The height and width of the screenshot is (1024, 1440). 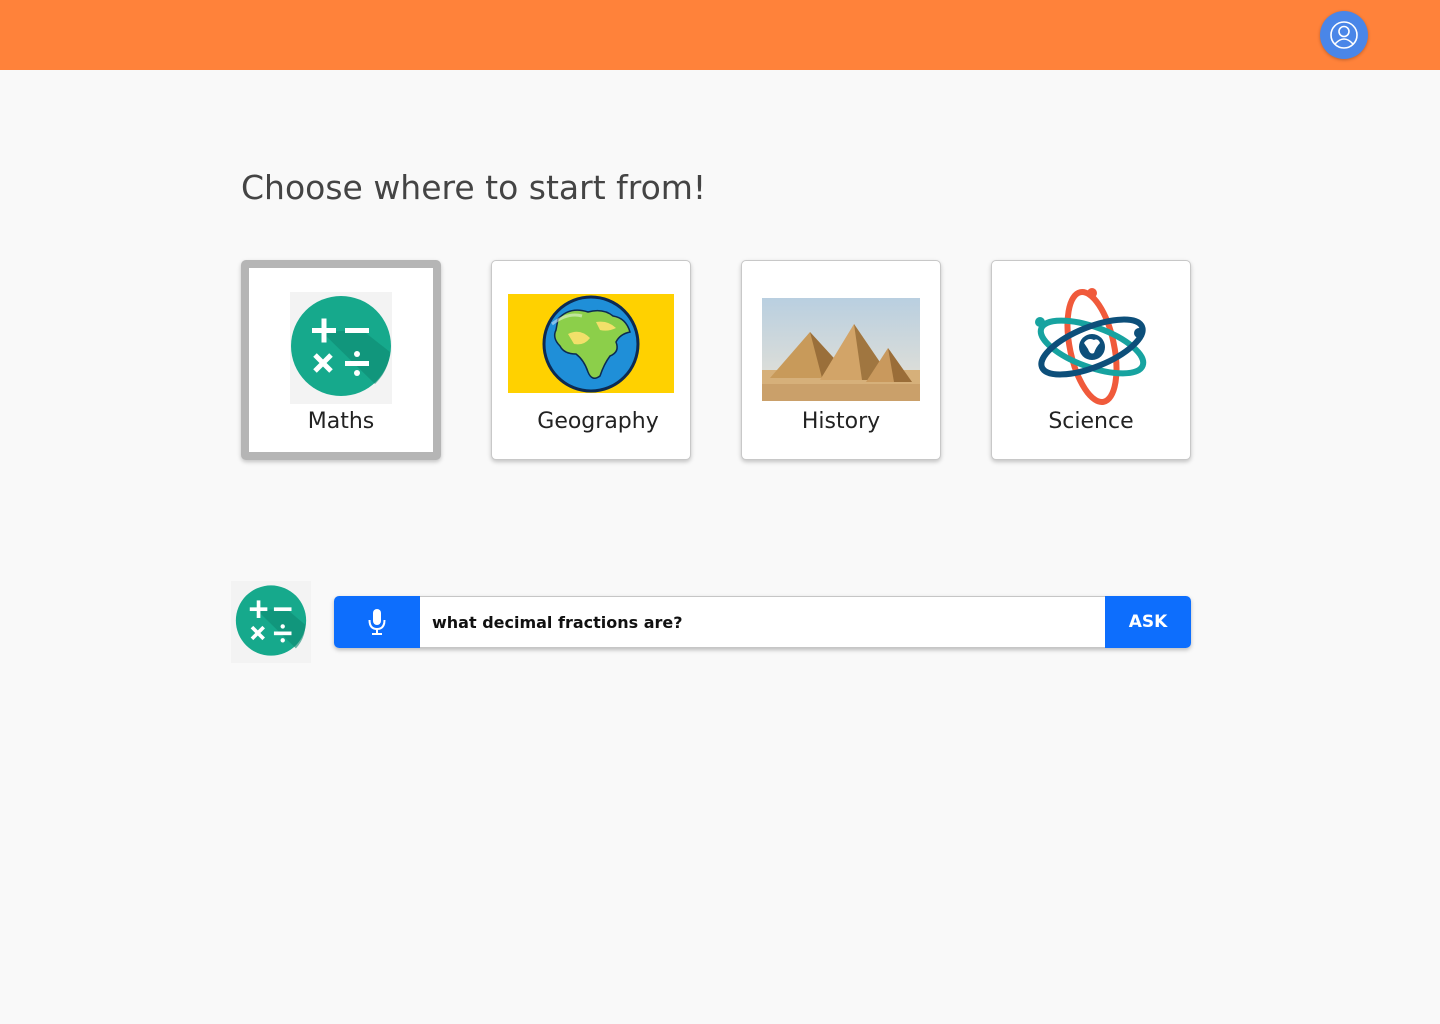 I want to click on subject-label: Maths, so click(x=341, y=421).